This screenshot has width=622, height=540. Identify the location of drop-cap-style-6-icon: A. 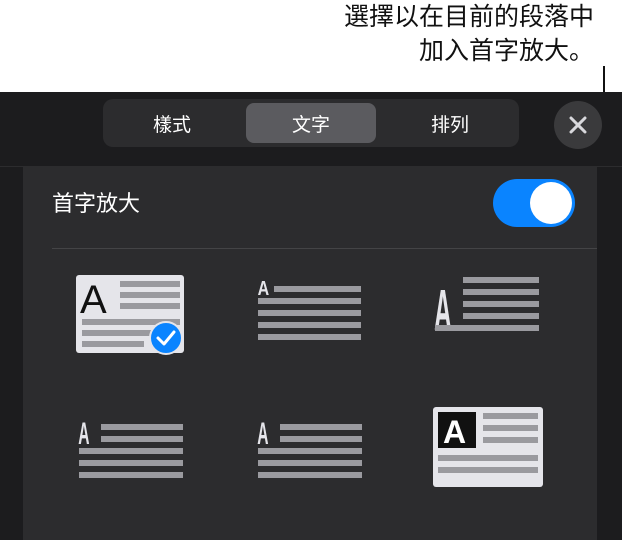
(488, 447).